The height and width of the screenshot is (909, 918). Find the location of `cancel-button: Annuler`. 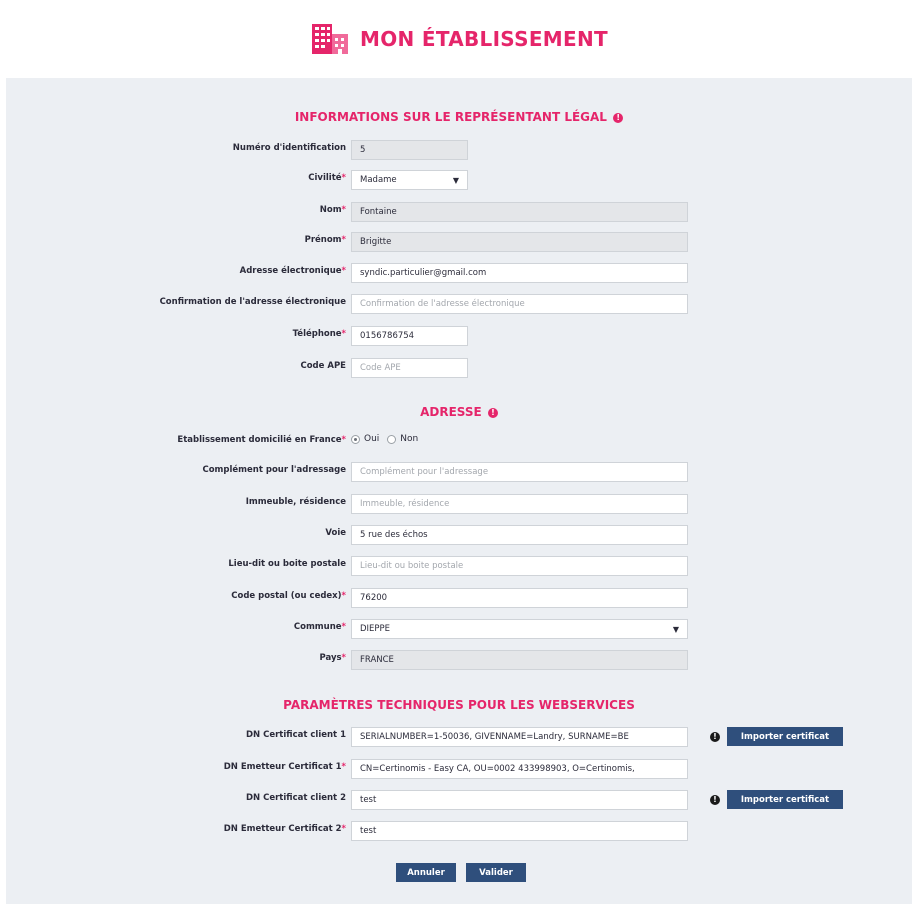

cancel-button: Annuler is located at coordinates (426, 872).